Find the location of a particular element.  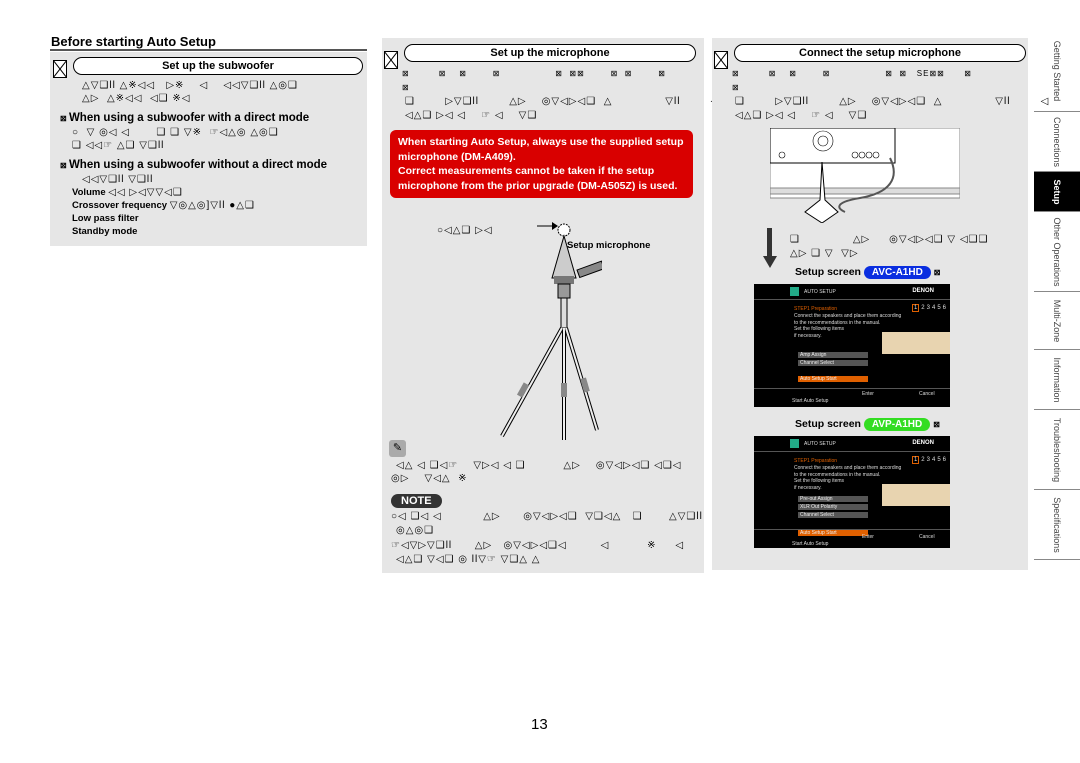

side-tab-information: Information is located at coordinates (1057, 380).